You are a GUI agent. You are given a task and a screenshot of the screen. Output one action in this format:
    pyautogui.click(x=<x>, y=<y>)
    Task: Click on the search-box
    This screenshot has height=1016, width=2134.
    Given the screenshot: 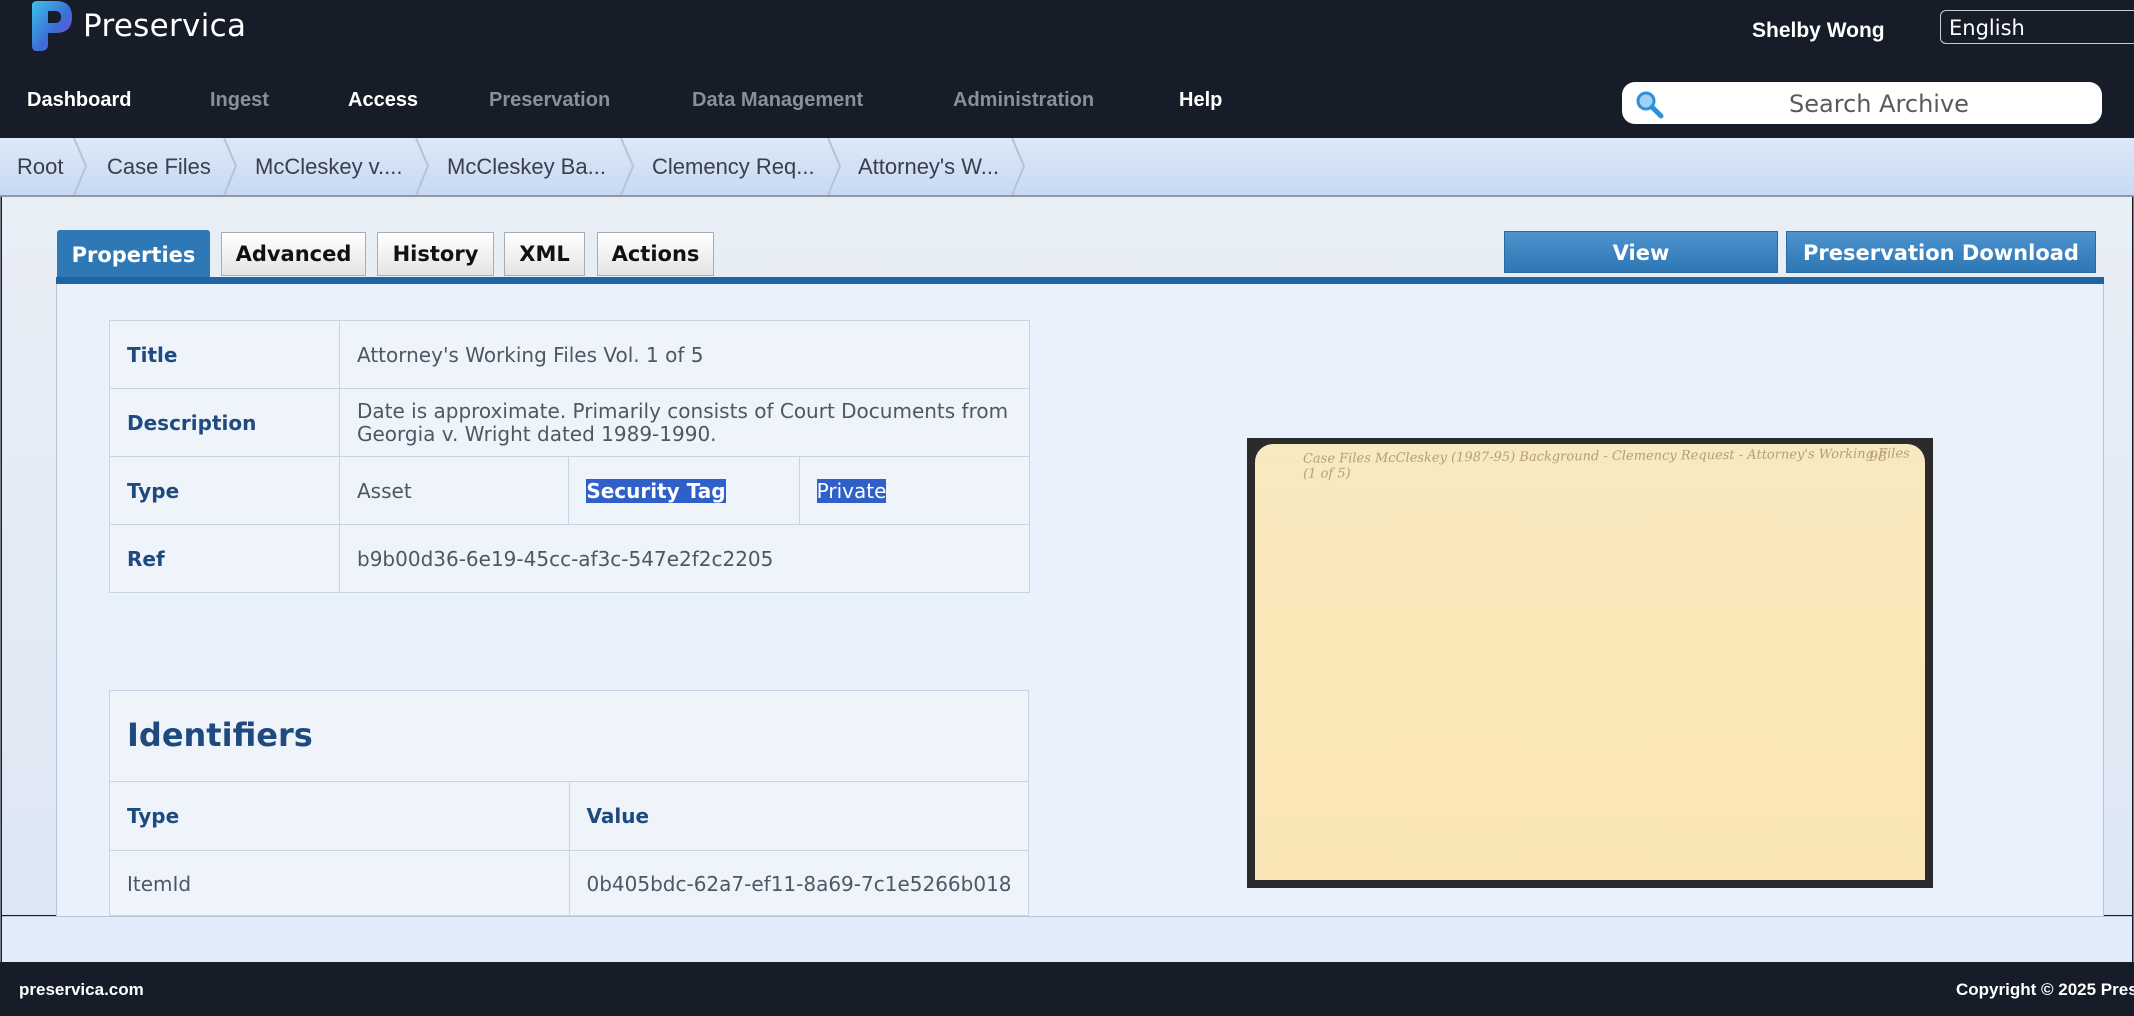 What is the action you would take?
    pyautogui.click(x=1862, y=104)
    